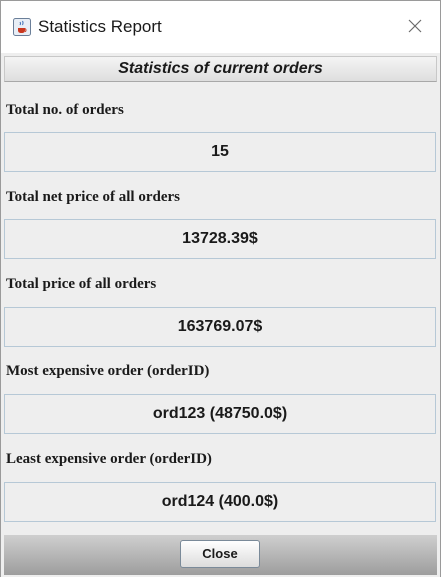 The image size is (441, 577). What do you see at coordinates (220, 27) in the screenshot?
I see `title-bar: Statistics Report` at bounding box center [220, 27].